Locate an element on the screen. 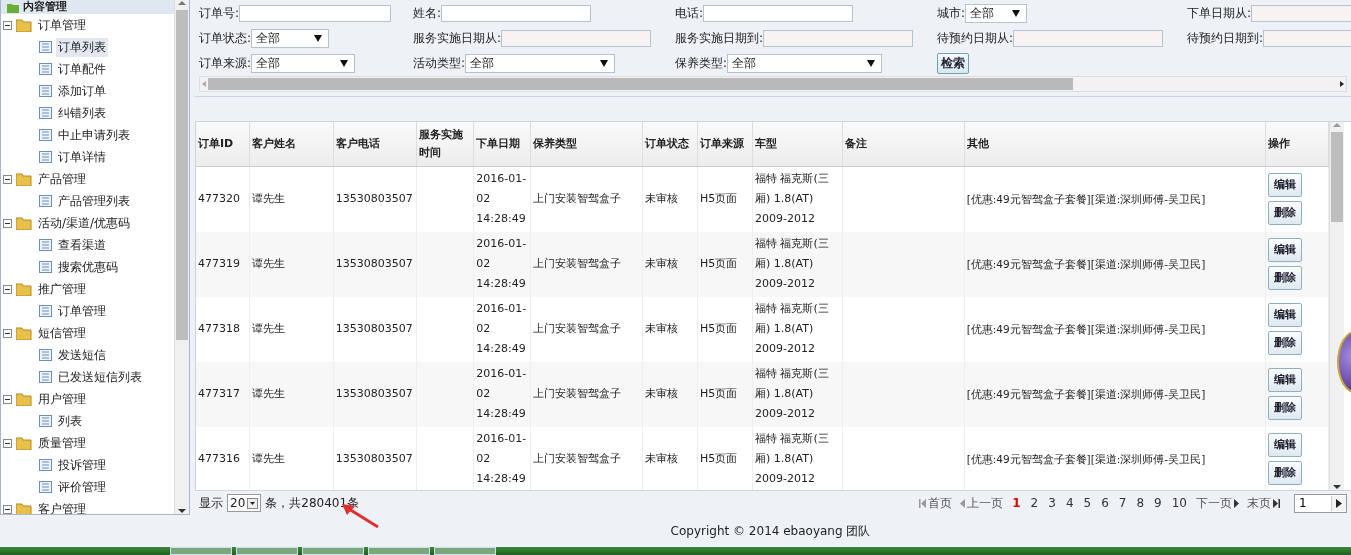 The image size is (1351, 555). sidebar-item: 已发送短信列表 is located at coordinates (100, 377).